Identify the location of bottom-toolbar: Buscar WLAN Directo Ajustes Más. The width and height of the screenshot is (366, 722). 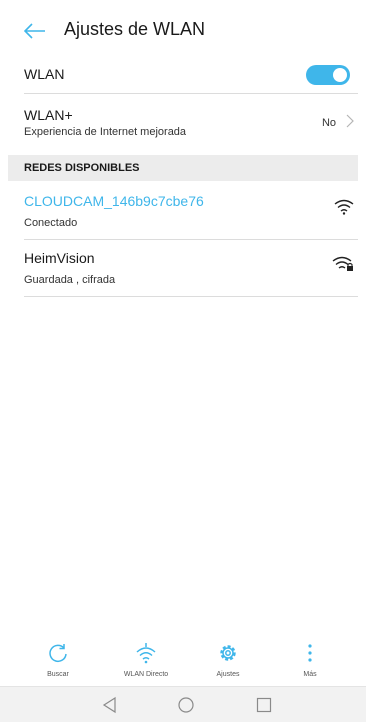
(183, 662).